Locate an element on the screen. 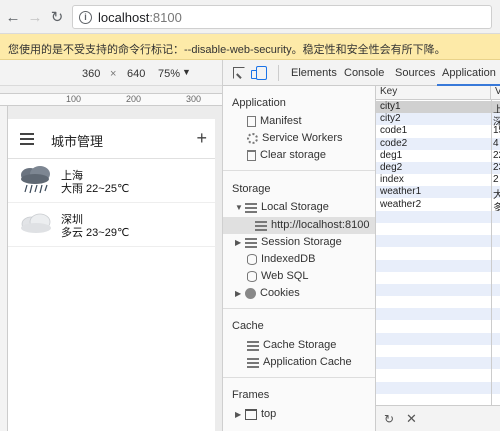  cell-value: 15 is located at coordinates (496, 130).